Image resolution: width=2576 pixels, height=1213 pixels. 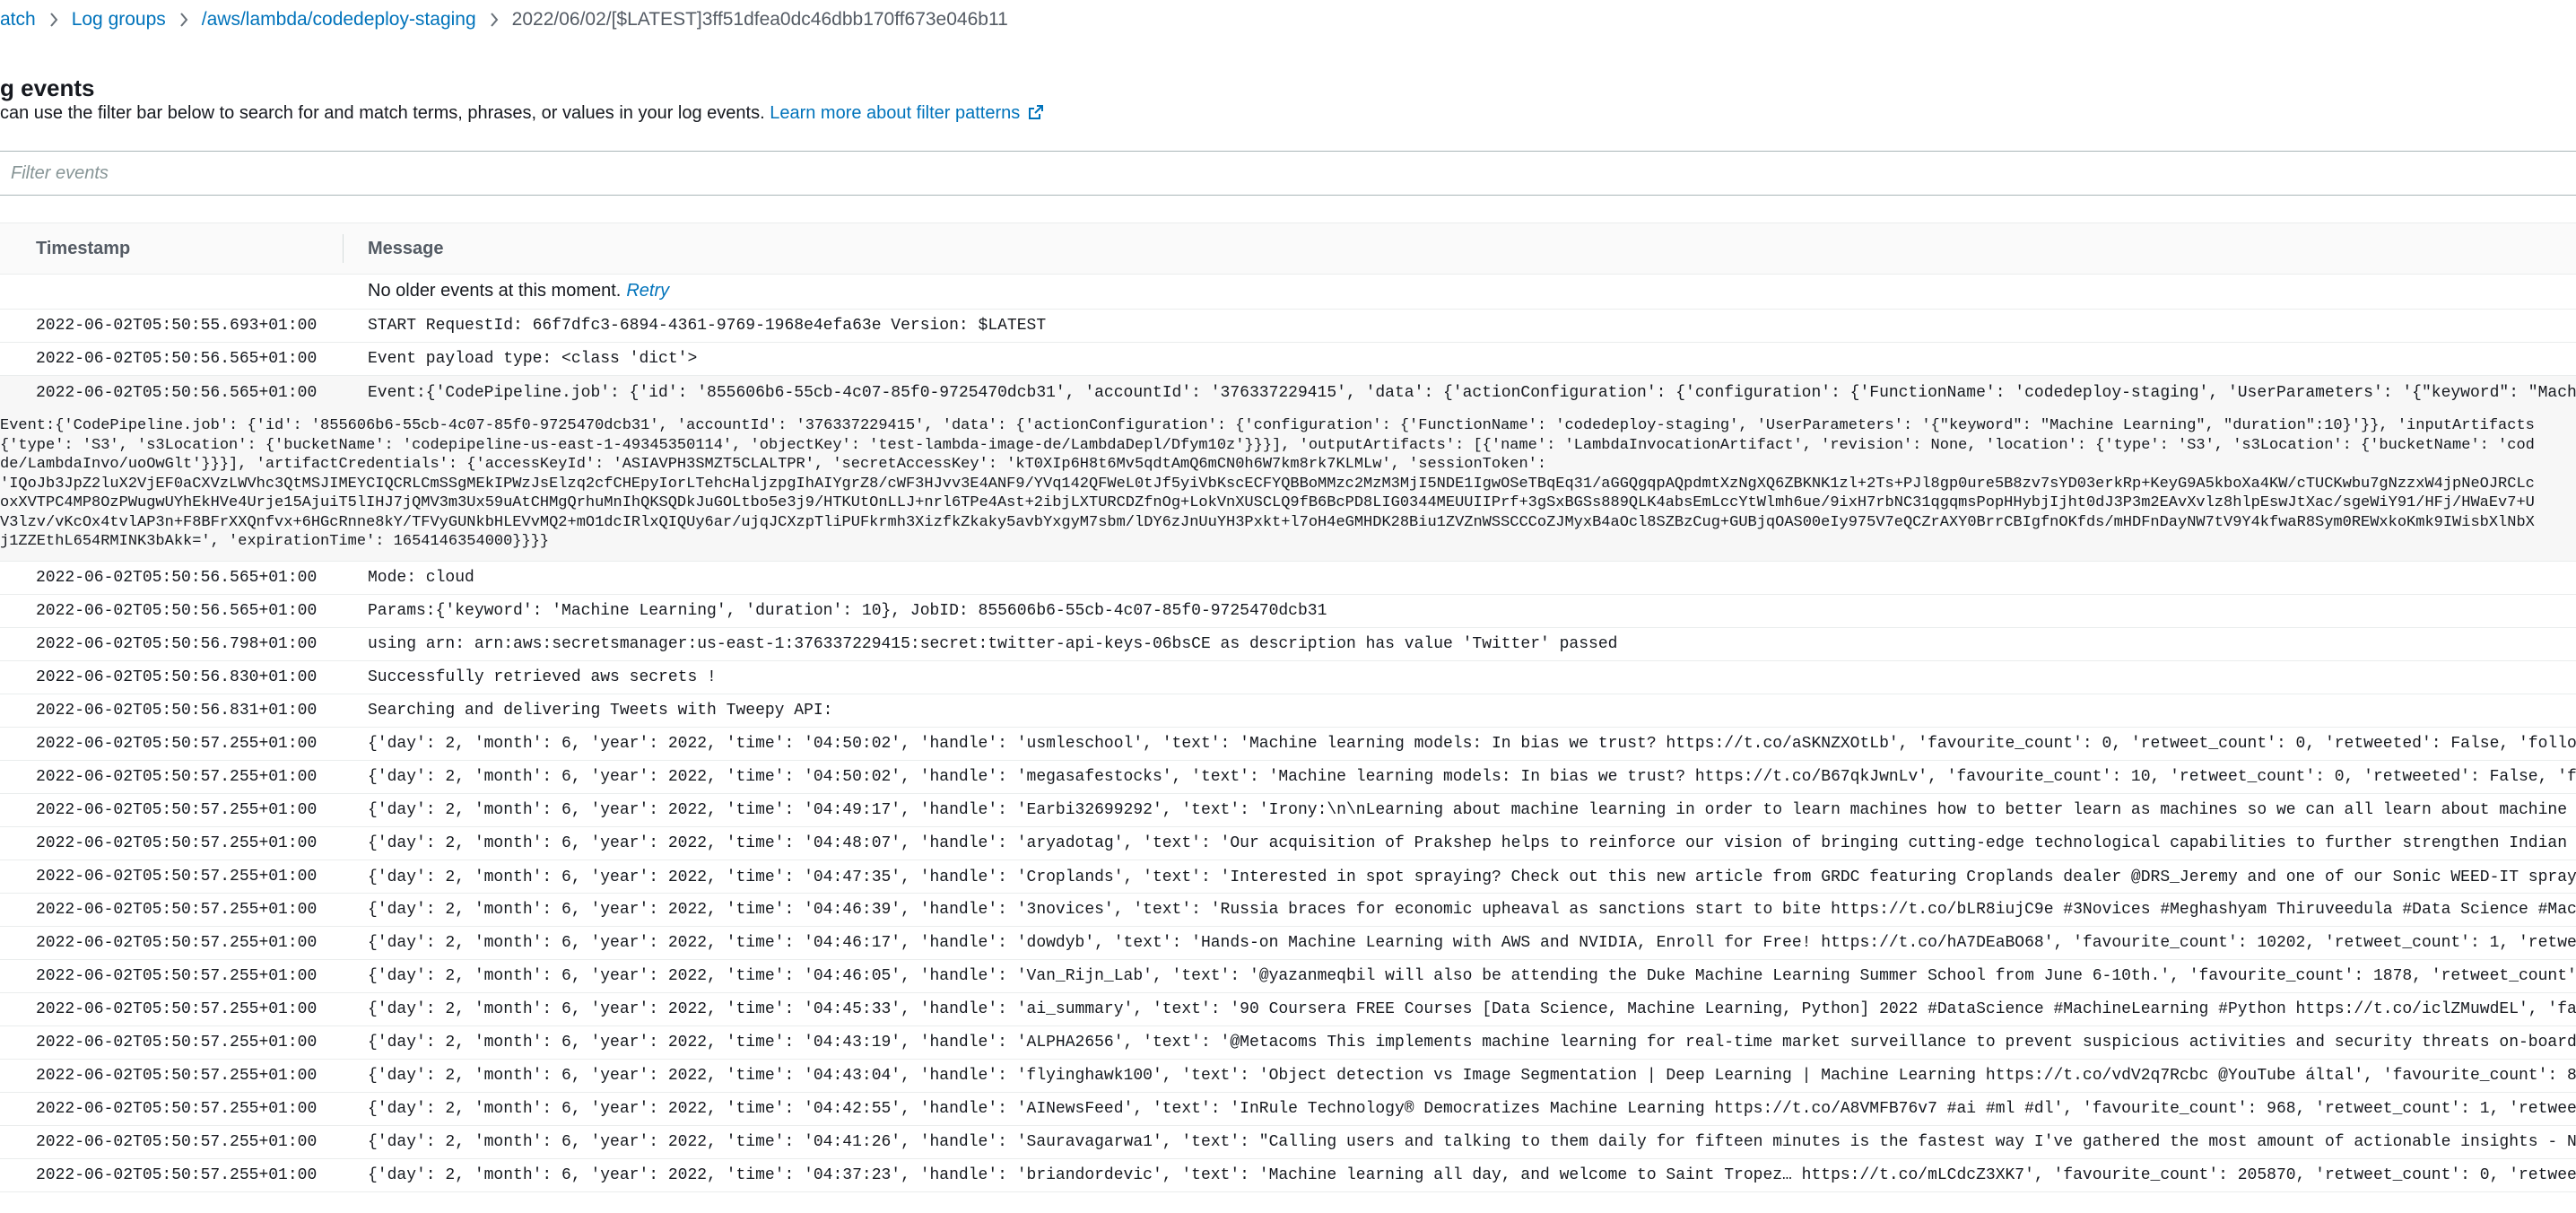 What do you see at coordinates (895, 113) in the screenshot?
I see `learn-more-label: Learn more about filter patterns` at bounding box center [895, 113].